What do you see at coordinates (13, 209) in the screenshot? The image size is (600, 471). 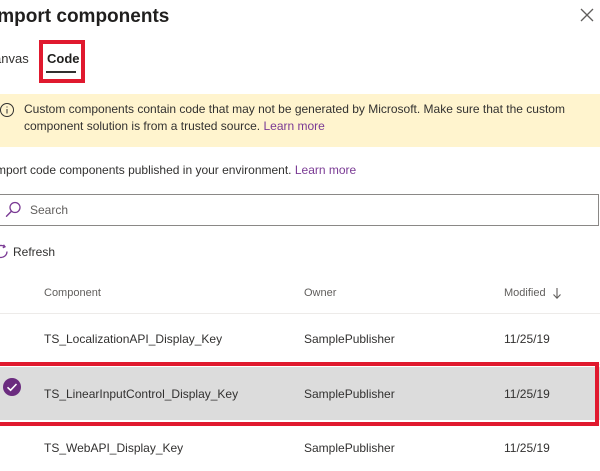 I see `search-icon` at bounding box center [13, 209].